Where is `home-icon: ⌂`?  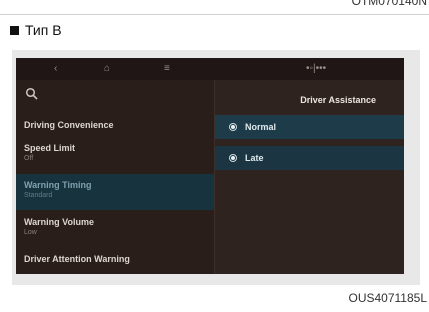 home-icon: ⌂ is located at coordinates (107, 68).